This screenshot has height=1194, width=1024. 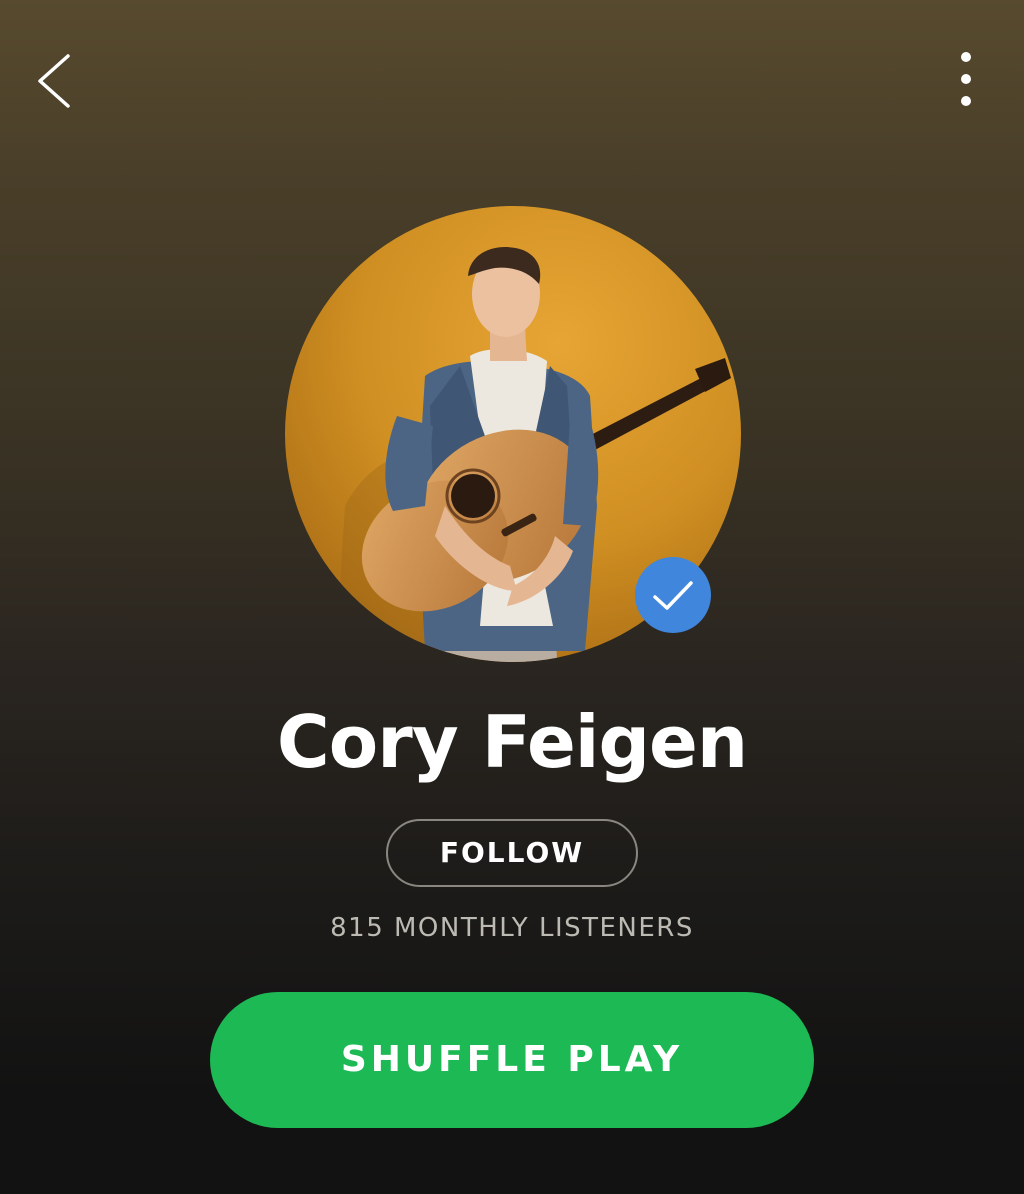 I want to click on back-button, so click(x=56, y=82).